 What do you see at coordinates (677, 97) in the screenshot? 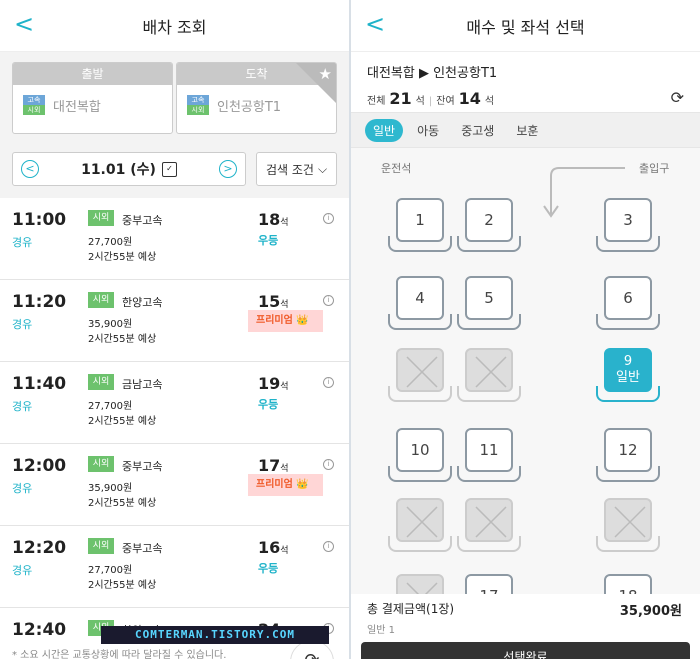
I see `refresh-icon: ⟳` at bounding box center [677, 97].